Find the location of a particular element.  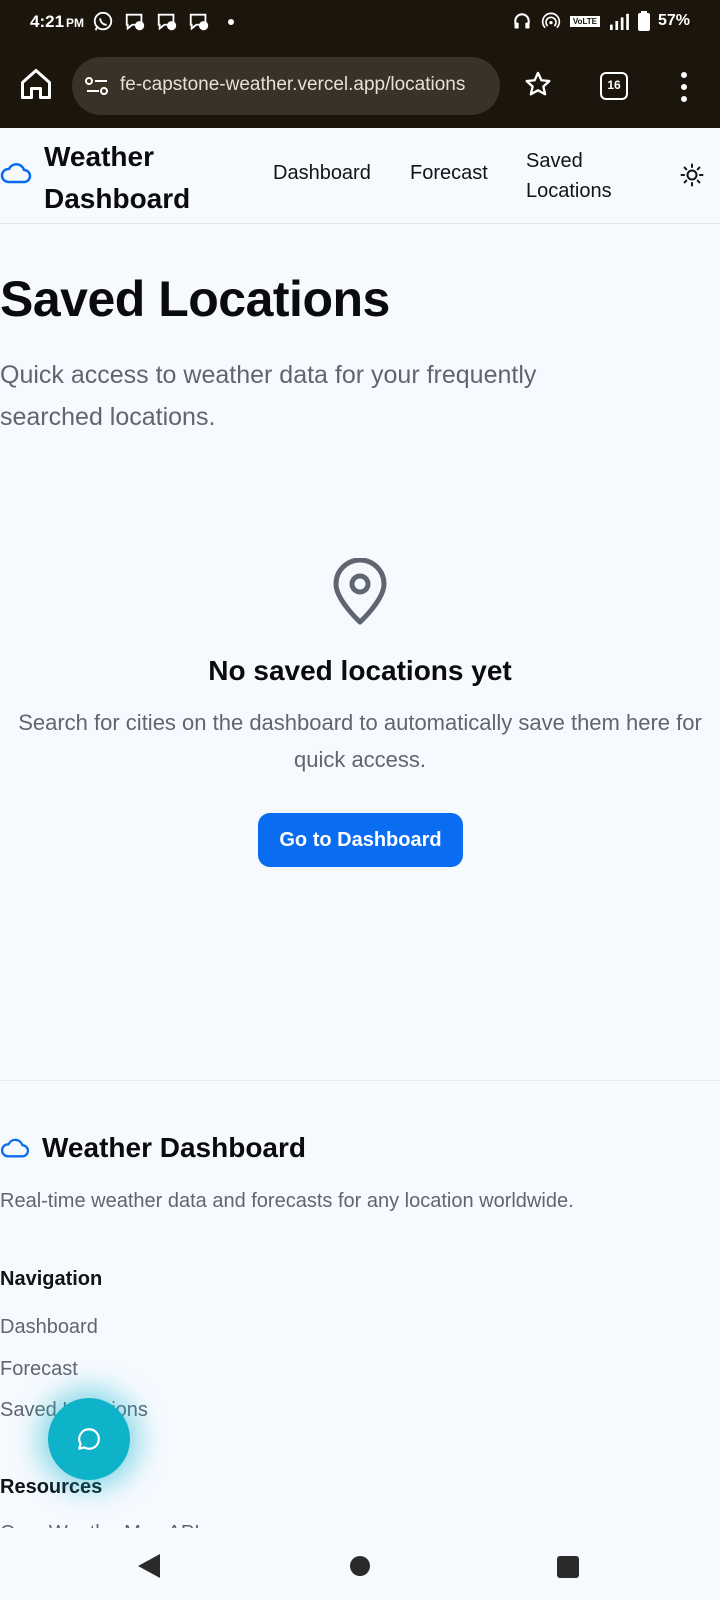

brand-title: Weather Dashboard is located at coordinates (134, 178).